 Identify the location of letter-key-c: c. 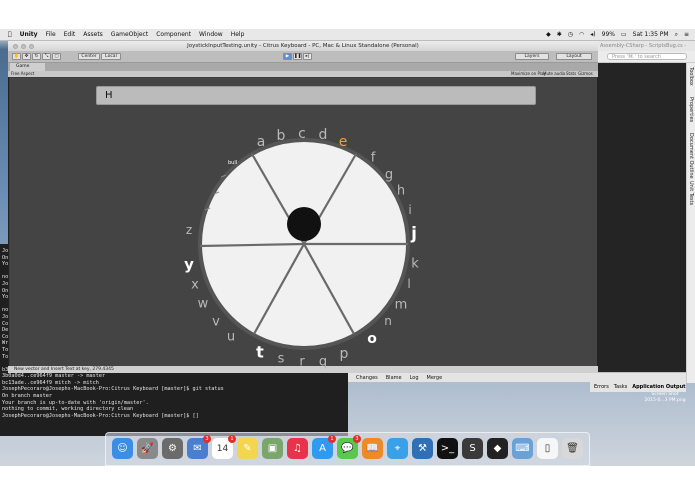
(302, 134).